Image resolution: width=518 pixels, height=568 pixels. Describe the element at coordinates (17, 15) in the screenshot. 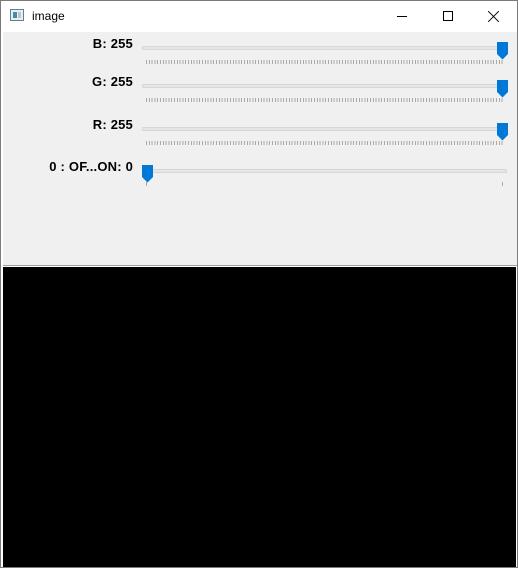

I see `app-icon` at that location.